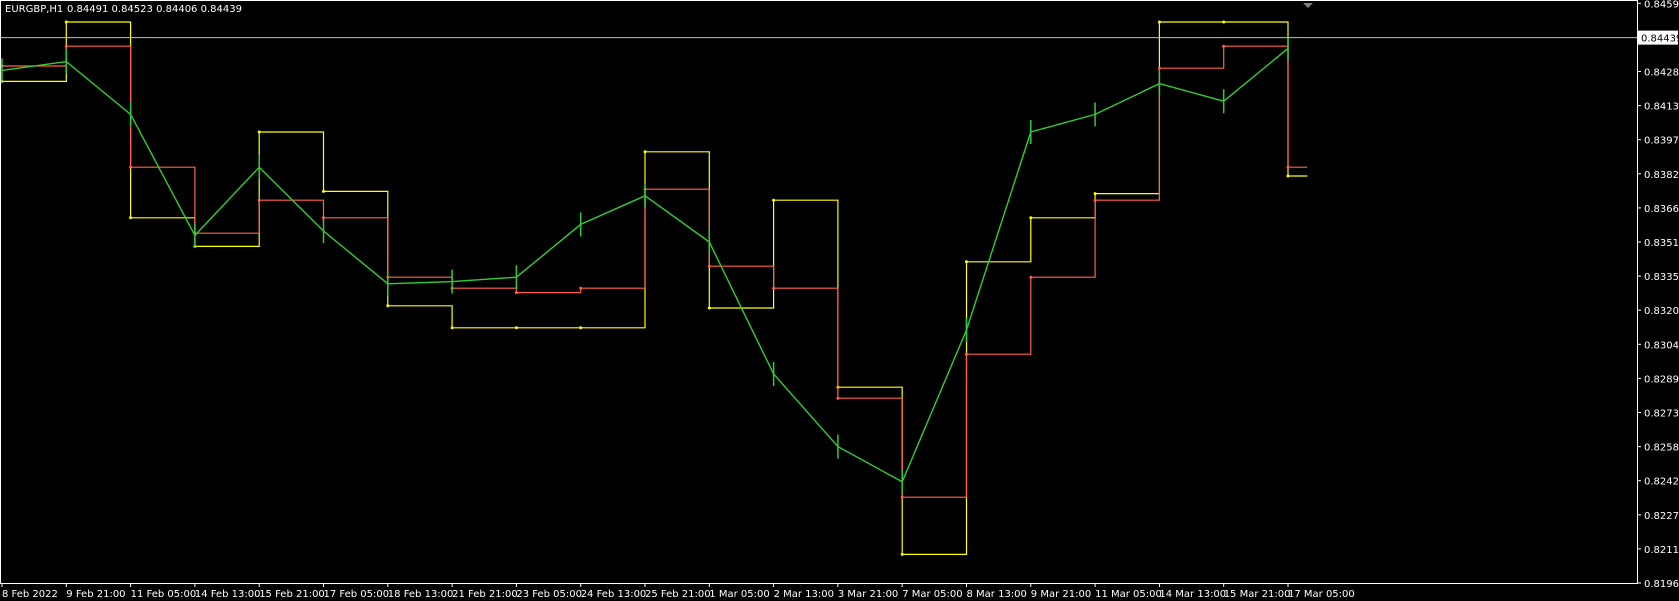 This screenshot has width=1679, height=601. I want to click on price-tick-label: 0.83045, so click(1661, 345).